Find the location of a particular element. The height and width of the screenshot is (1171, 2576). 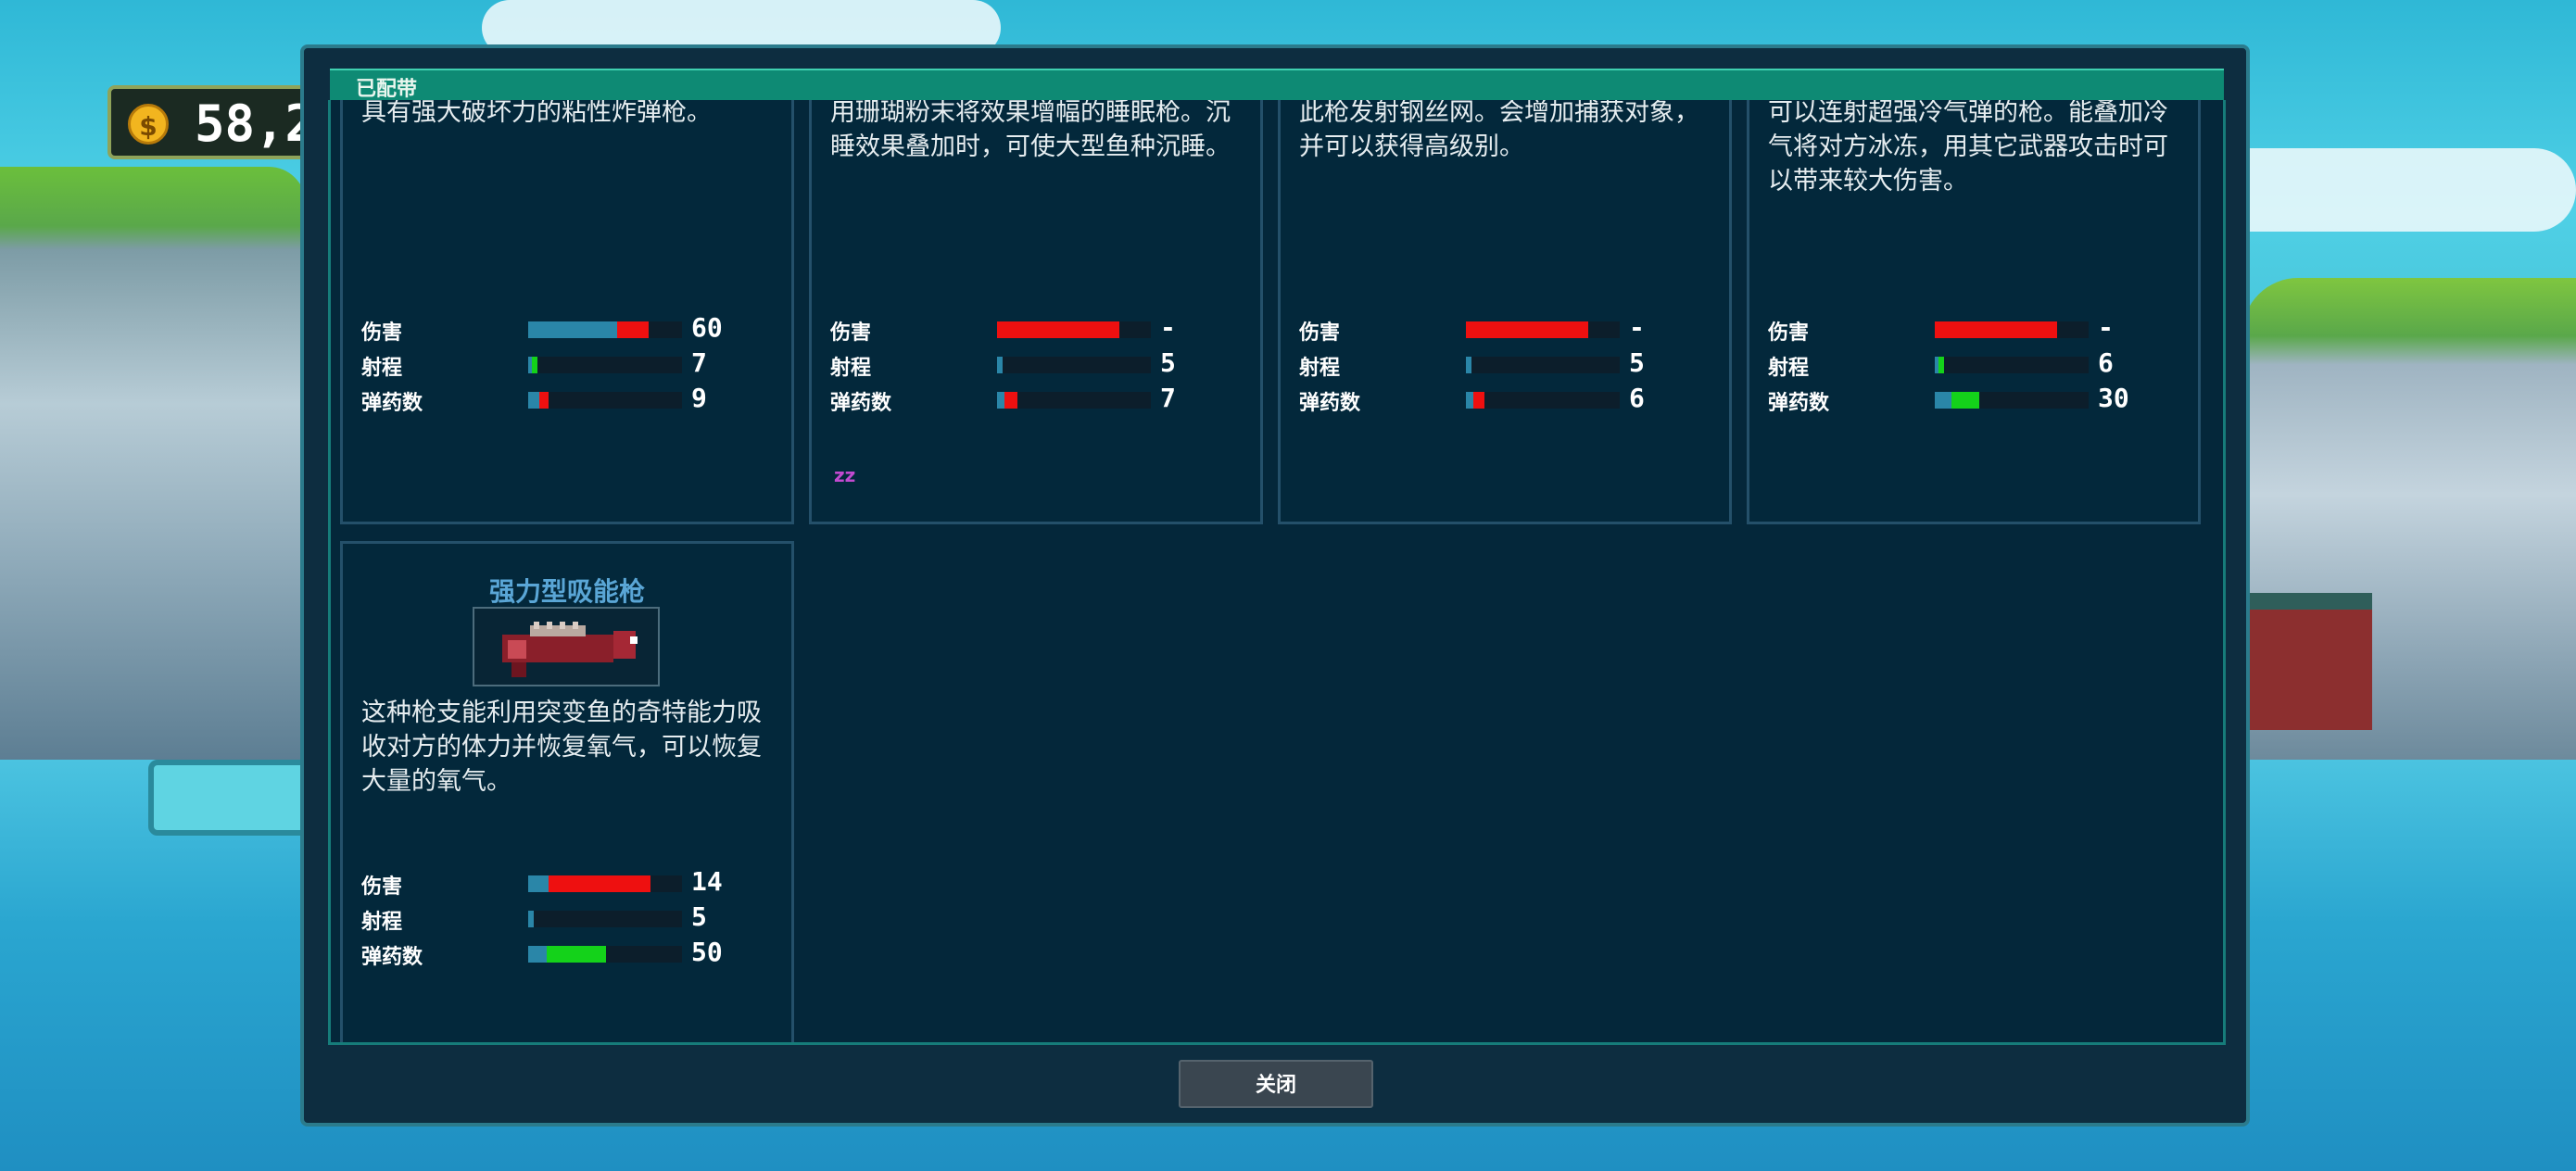

dialog-header: 已配带 is located at coordinates (1277, 86).